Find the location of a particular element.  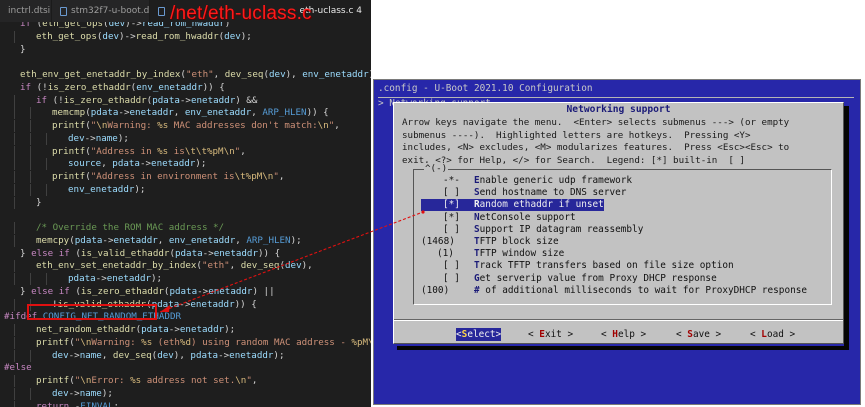

menu-item: (1468) TFTP block size is located at coordinates (490, 242).